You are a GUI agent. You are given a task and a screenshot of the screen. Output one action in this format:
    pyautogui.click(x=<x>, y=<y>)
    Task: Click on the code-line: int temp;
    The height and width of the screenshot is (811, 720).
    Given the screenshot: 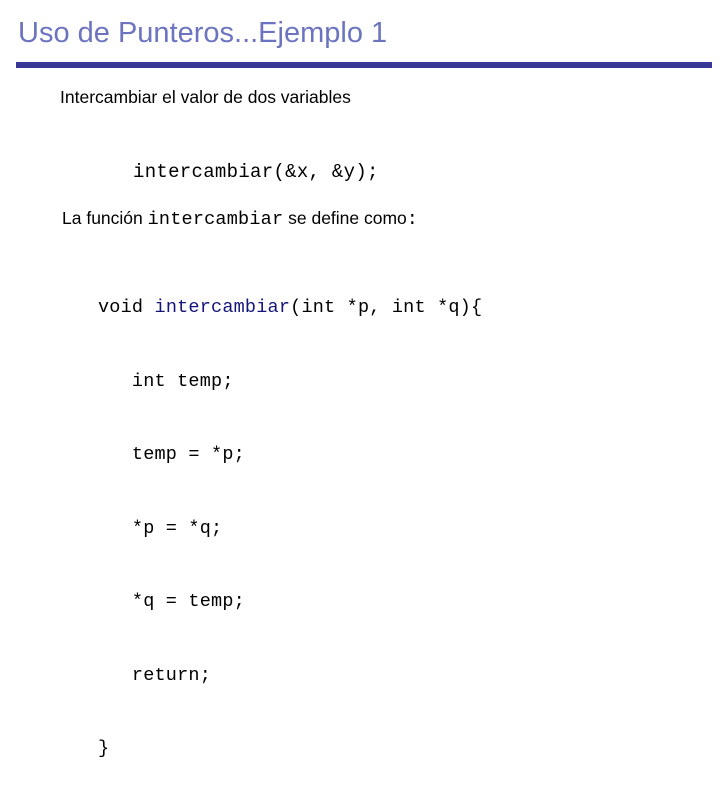 What is the action you would take?
    pyautogui.click(x=166, y=381)
    